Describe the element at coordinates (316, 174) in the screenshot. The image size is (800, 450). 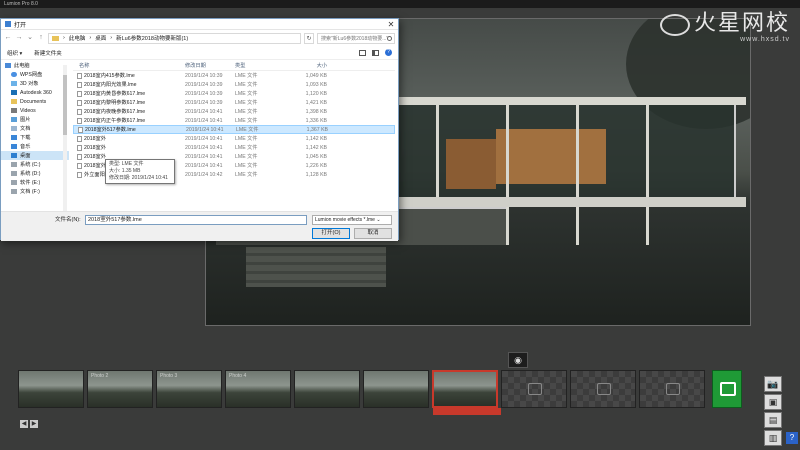
I see `file-size: 1,128 KB` at that location.